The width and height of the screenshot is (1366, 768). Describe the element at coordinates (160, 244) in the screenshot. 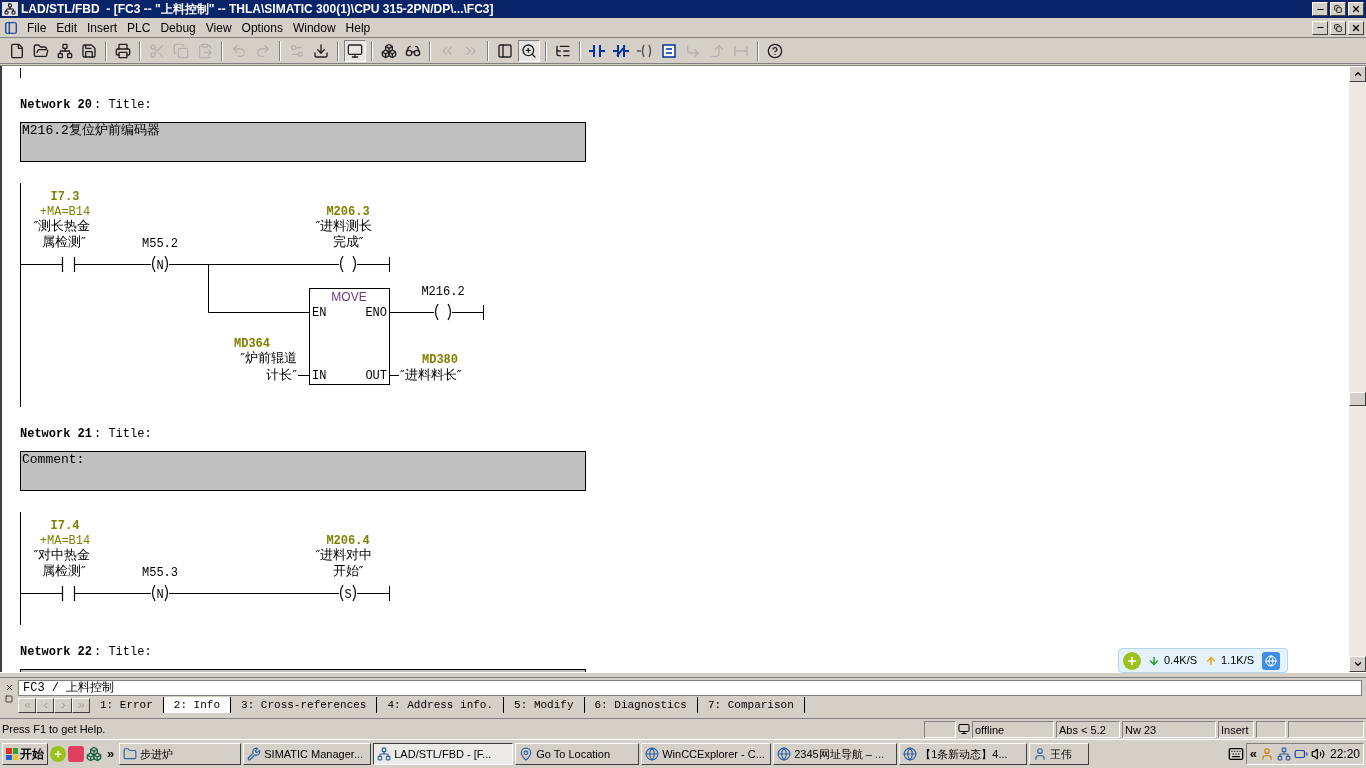

I see `operand-address: M55.2` at that location.